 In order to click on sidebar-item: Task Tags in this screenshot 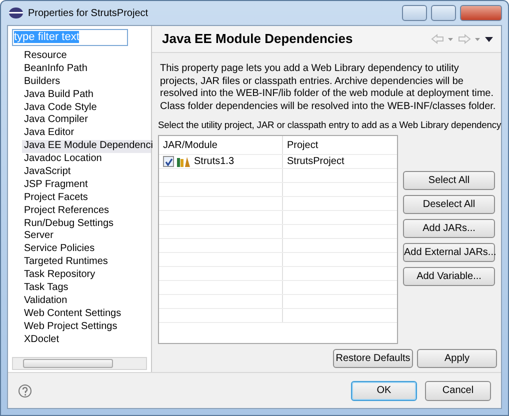, I will do `click(86, 288)`.